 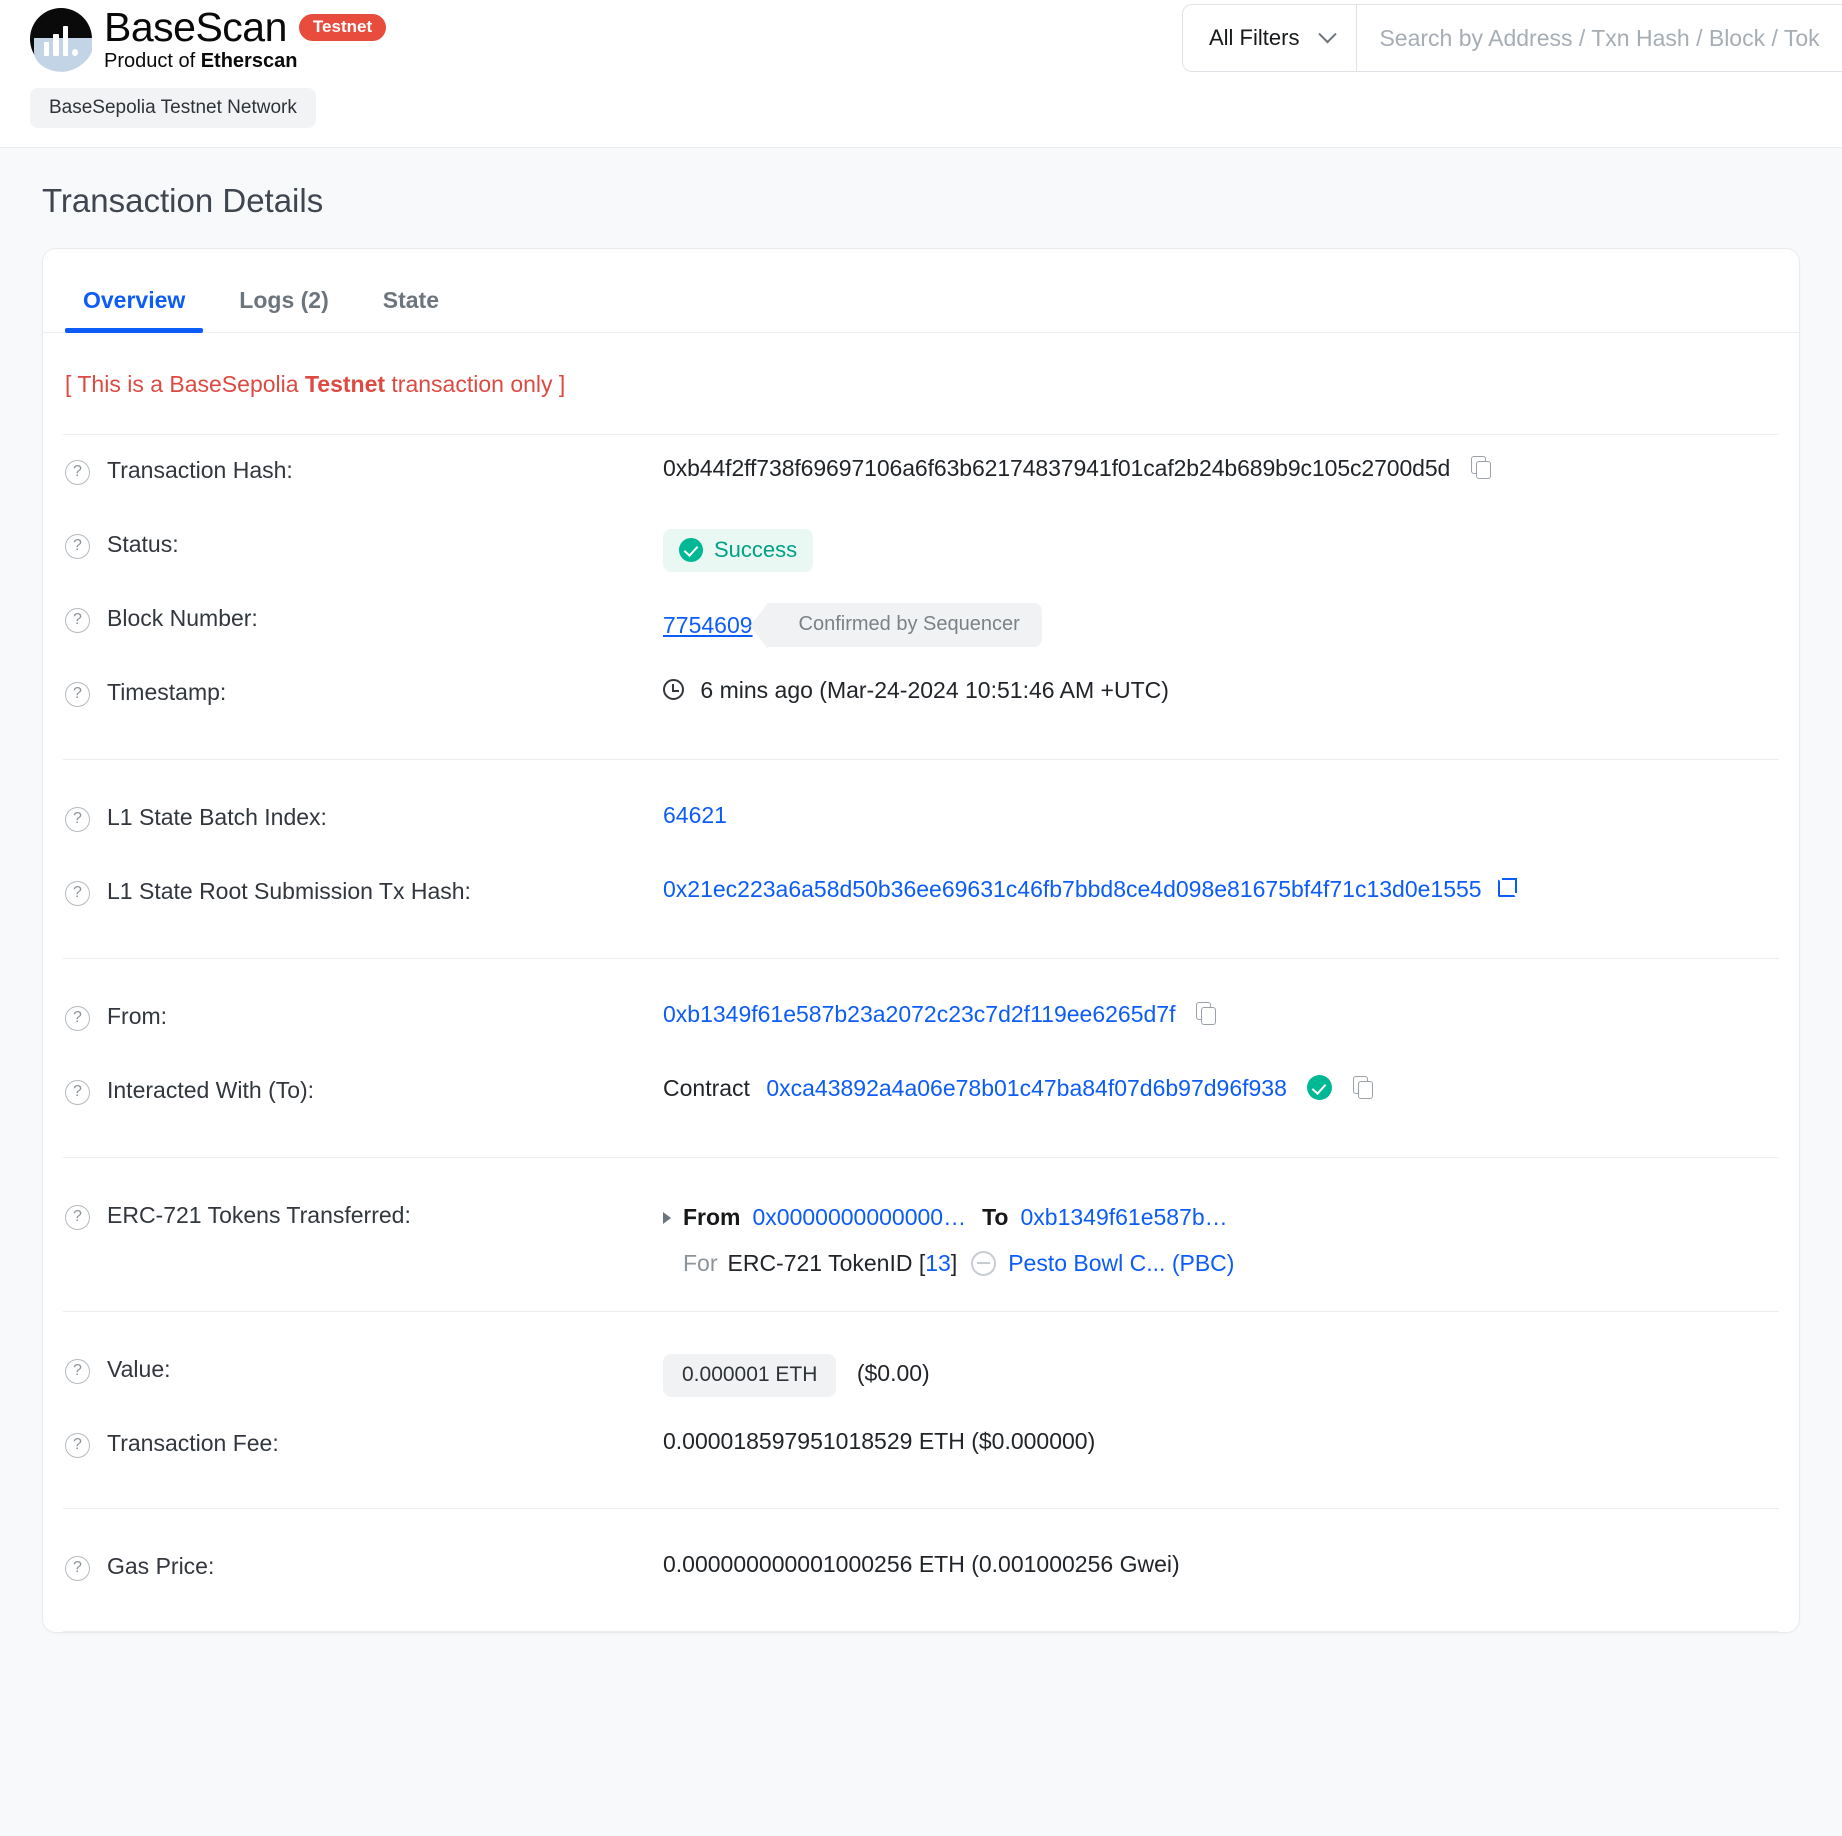 What do you see at coordinates (1220, 1366) in the screenshot?
I see `value-value-group: 0.000001 ETH ($0.00)` at bounding box center [1220, 1366].